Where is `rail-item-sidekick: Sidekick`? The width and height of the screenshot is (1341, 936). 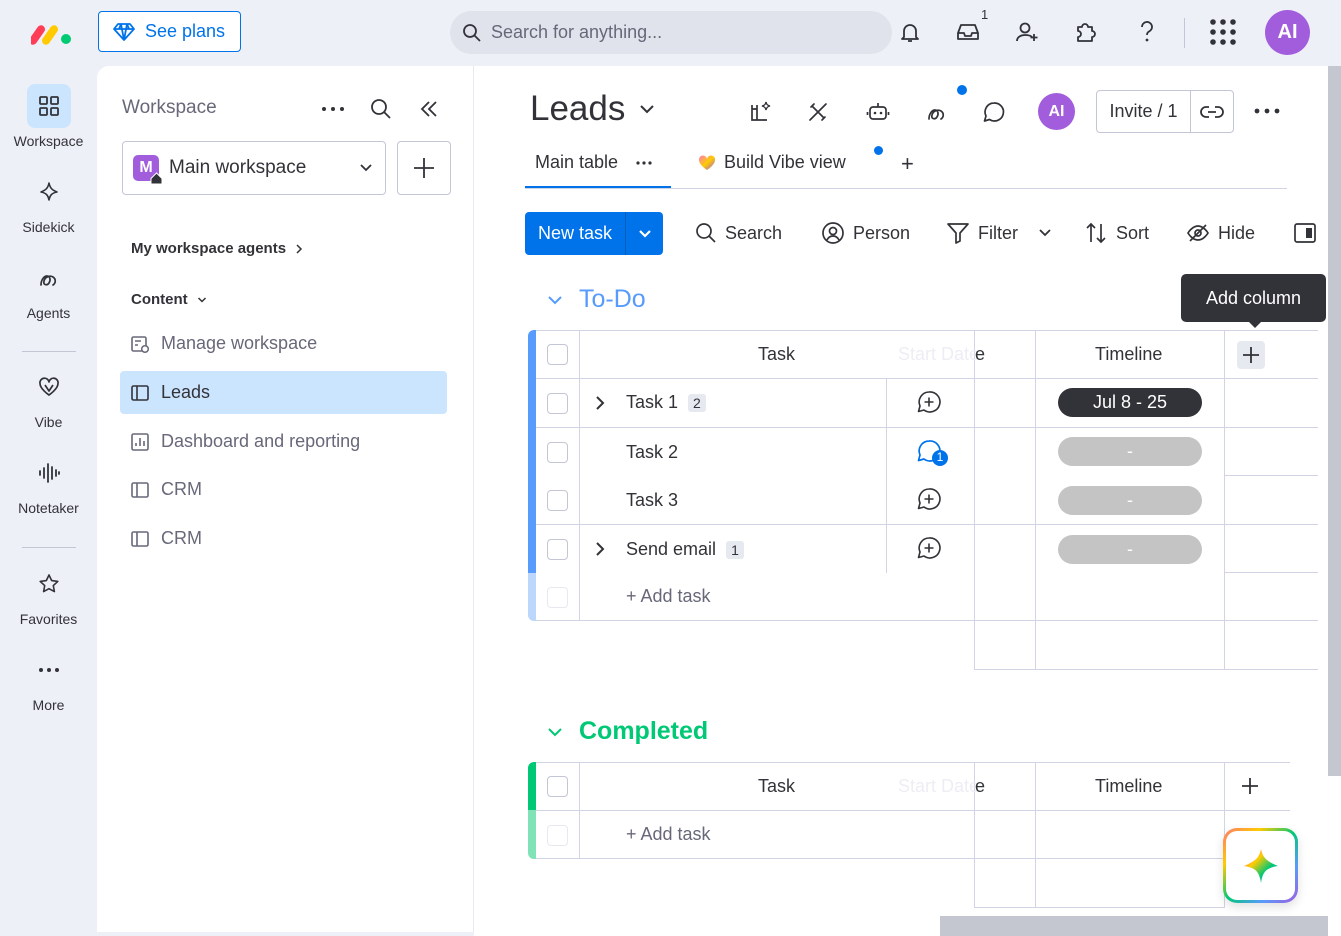 rail-item-sidekick: Sidekick is located at coordinates (48, 202).